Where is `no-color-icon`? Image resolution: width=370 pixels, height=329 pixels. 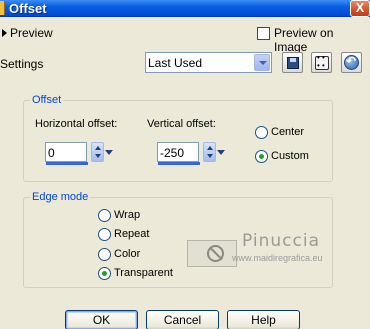
no-color-icon is located at coordinates (215, 253).